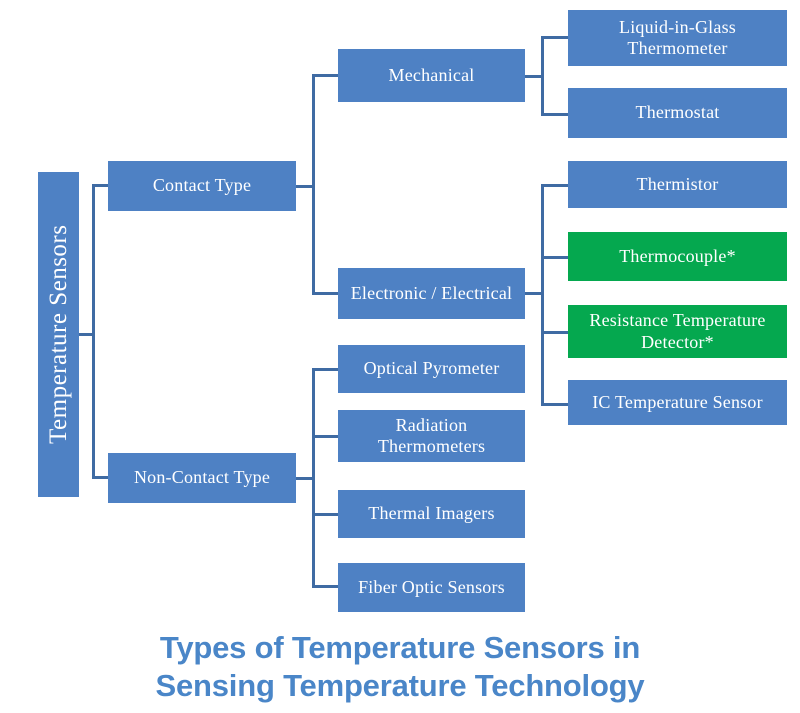  I want to click on node-label: Mechanical, so click(431, 74).